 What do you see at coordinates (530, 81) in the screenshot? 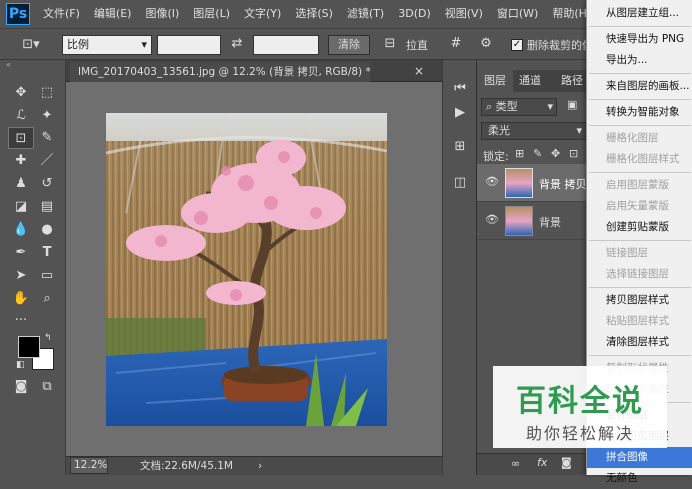
I see `tab-channels: 通道` at bounding box center [530, 81].